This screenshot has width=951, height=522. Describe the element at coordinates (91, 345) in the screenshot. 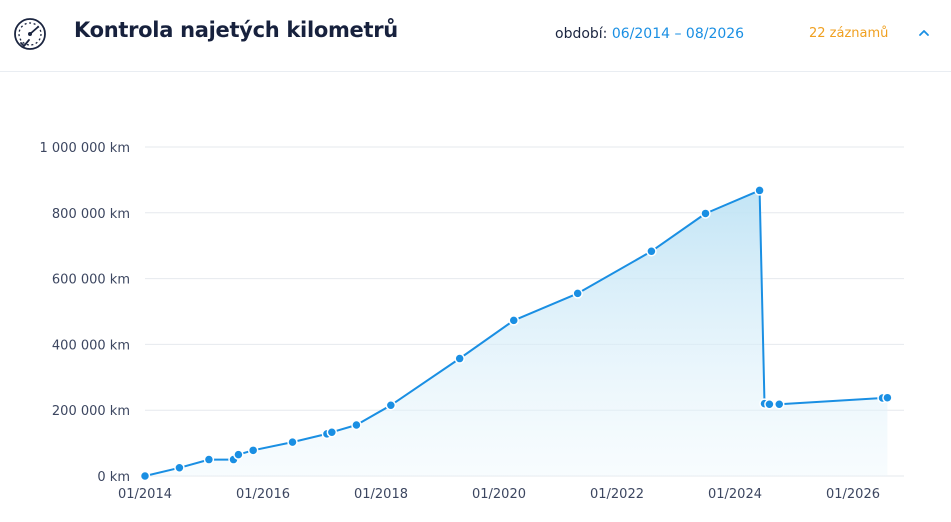

I see `y-tick-label: 400 000 km` at that location.